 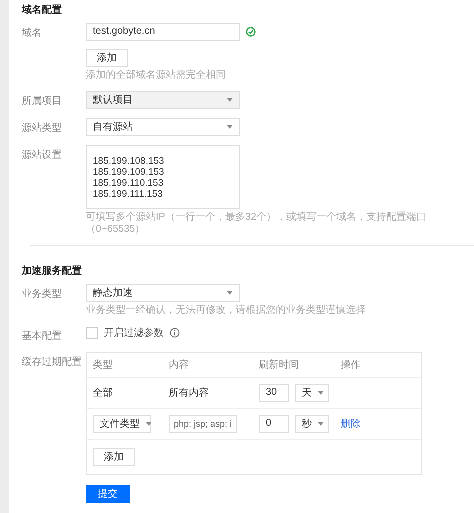 I want to click on delete-link: 删除, so click(x=351, y=424).